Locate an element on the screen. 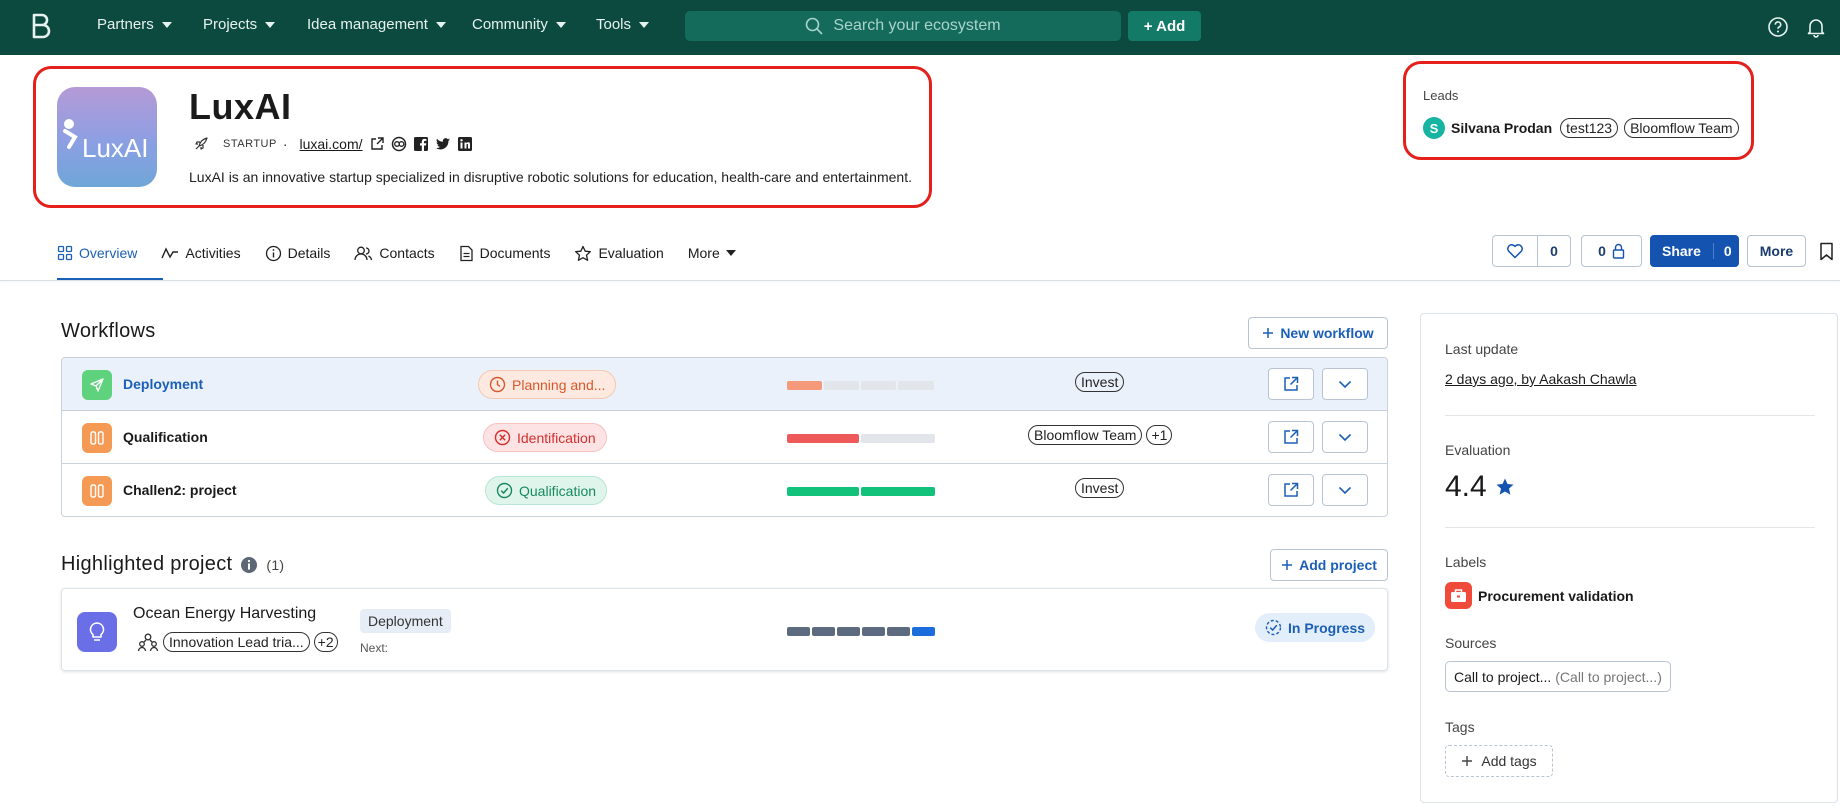 The width and height of the screenshot is (1840, 812). more-actions-button: More is located at coordinates (1776, 251).